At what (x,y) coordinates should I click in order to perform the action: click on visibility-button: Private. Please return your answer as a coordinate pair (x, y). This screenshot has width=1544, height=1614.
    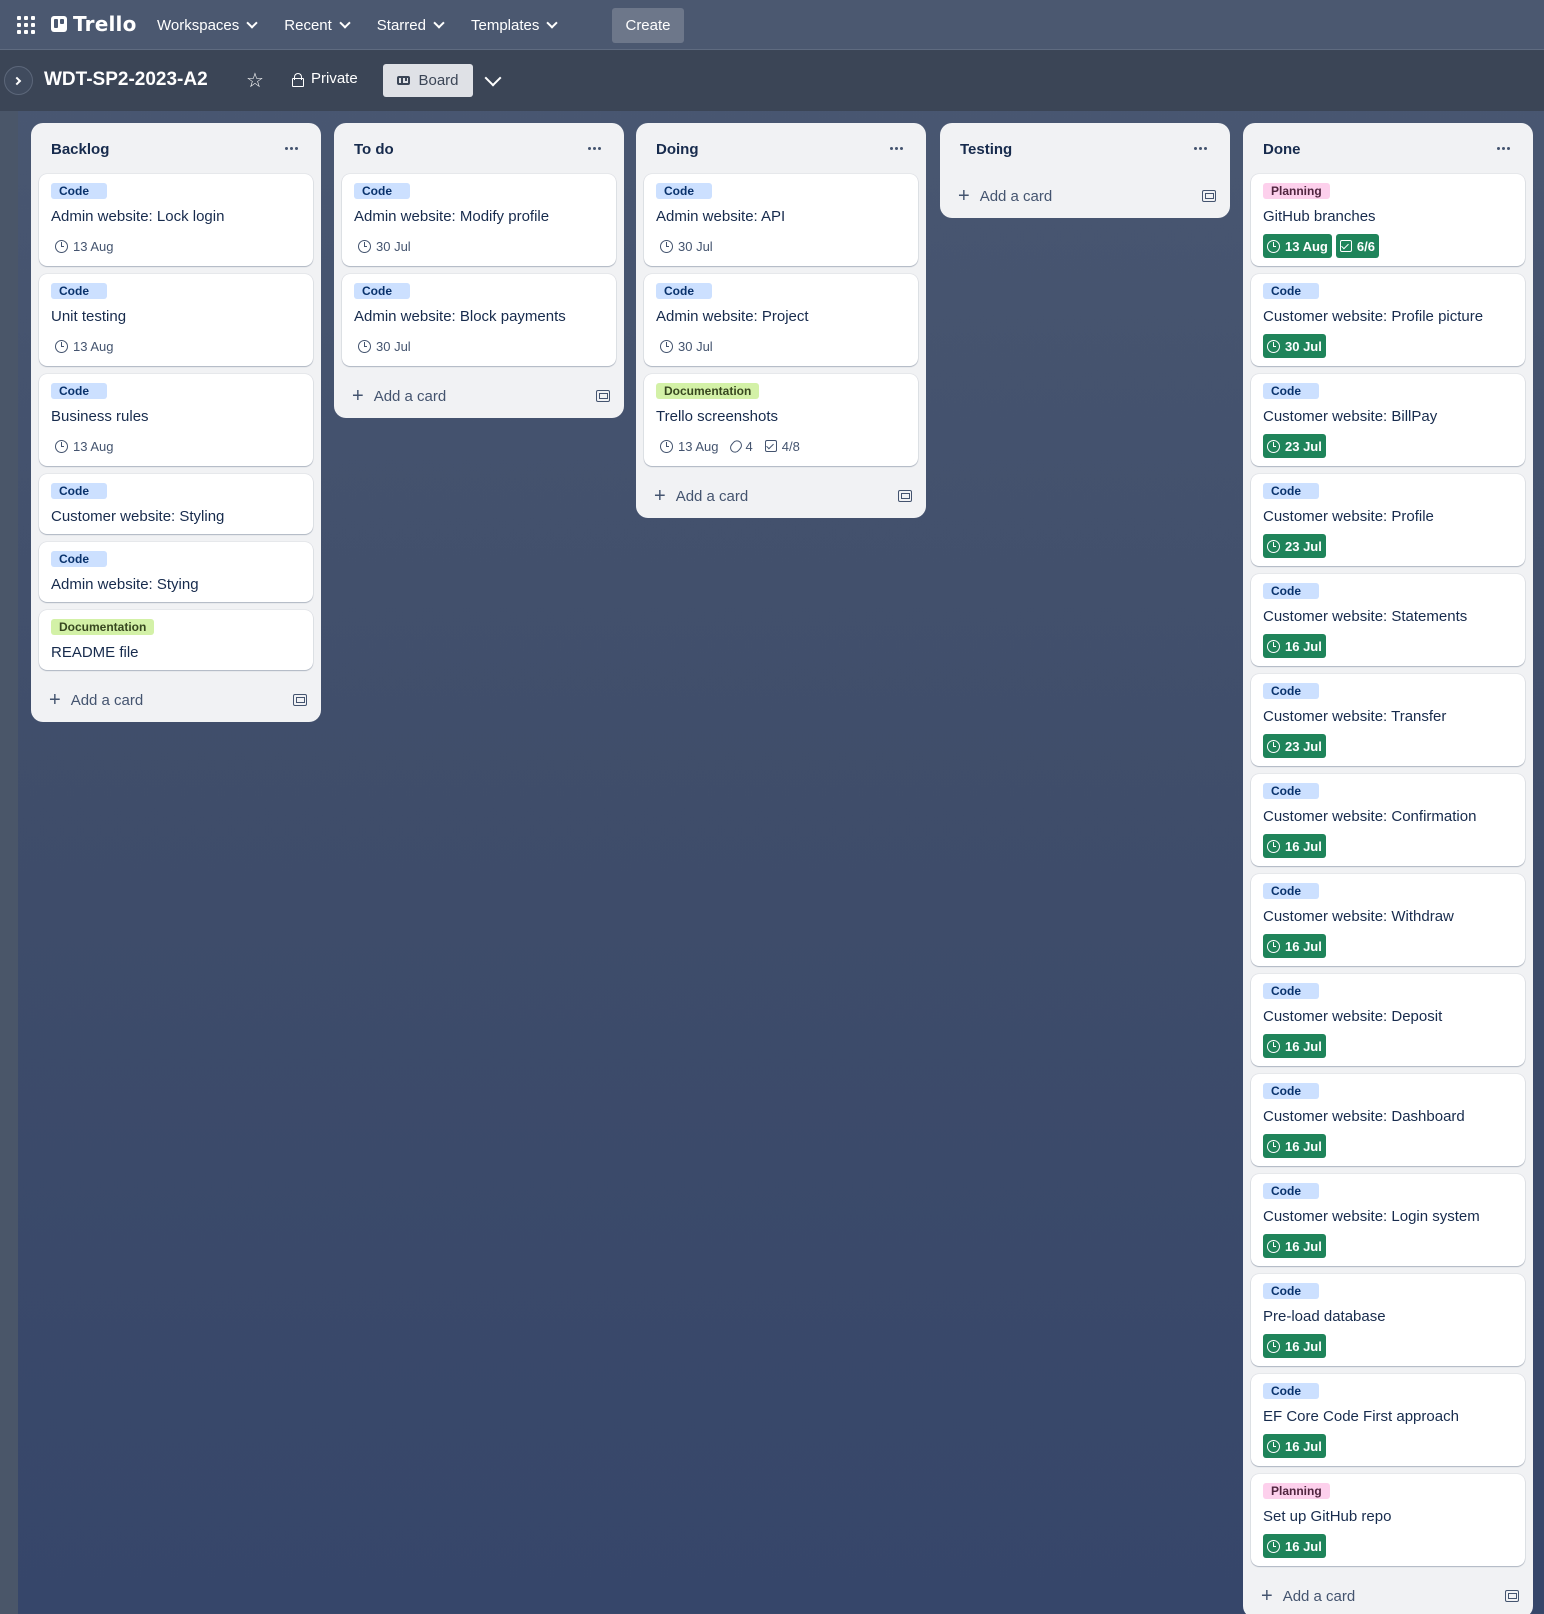
    Looking at the image, I should click on (325, 78).